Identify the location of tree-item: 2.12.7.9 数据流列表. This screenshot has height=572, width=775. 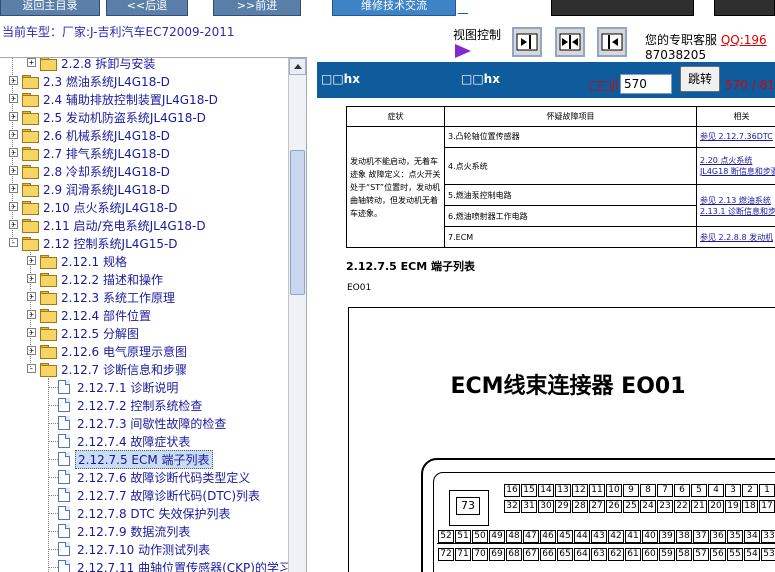
(120, 531).